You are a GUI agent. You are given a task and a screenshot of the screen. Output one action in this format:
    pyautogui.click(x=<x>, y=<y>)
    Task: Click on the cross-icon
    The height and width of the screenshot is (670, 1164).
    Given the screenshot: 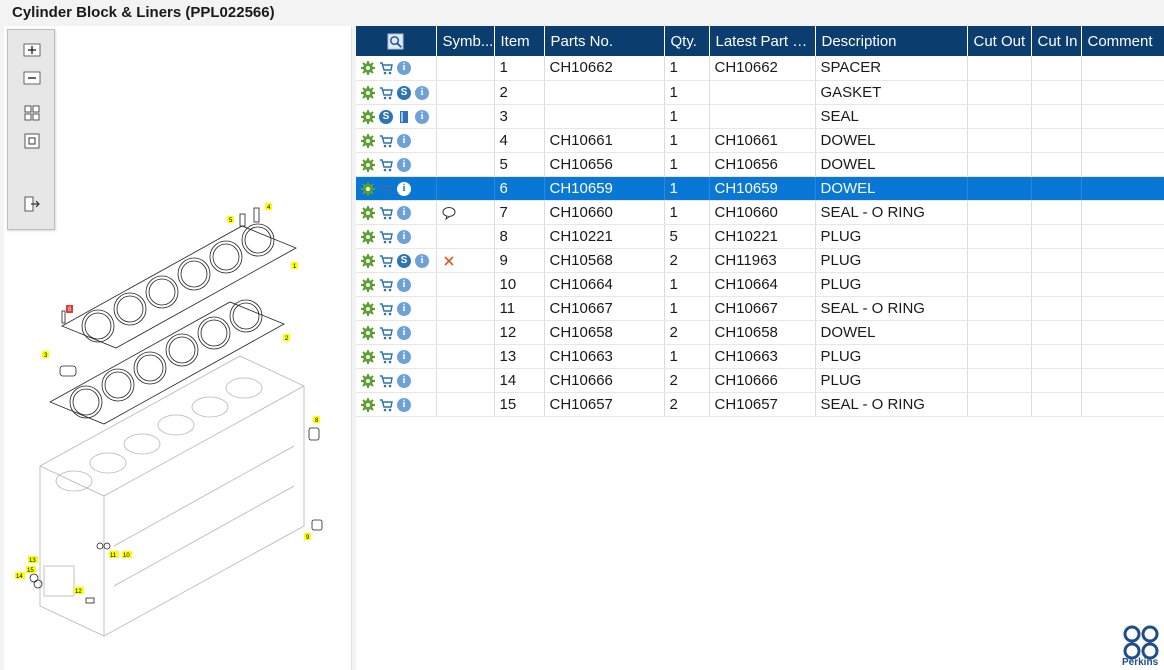 What is the action you would take?
    pyautogui.click(x=449, y=261)
    